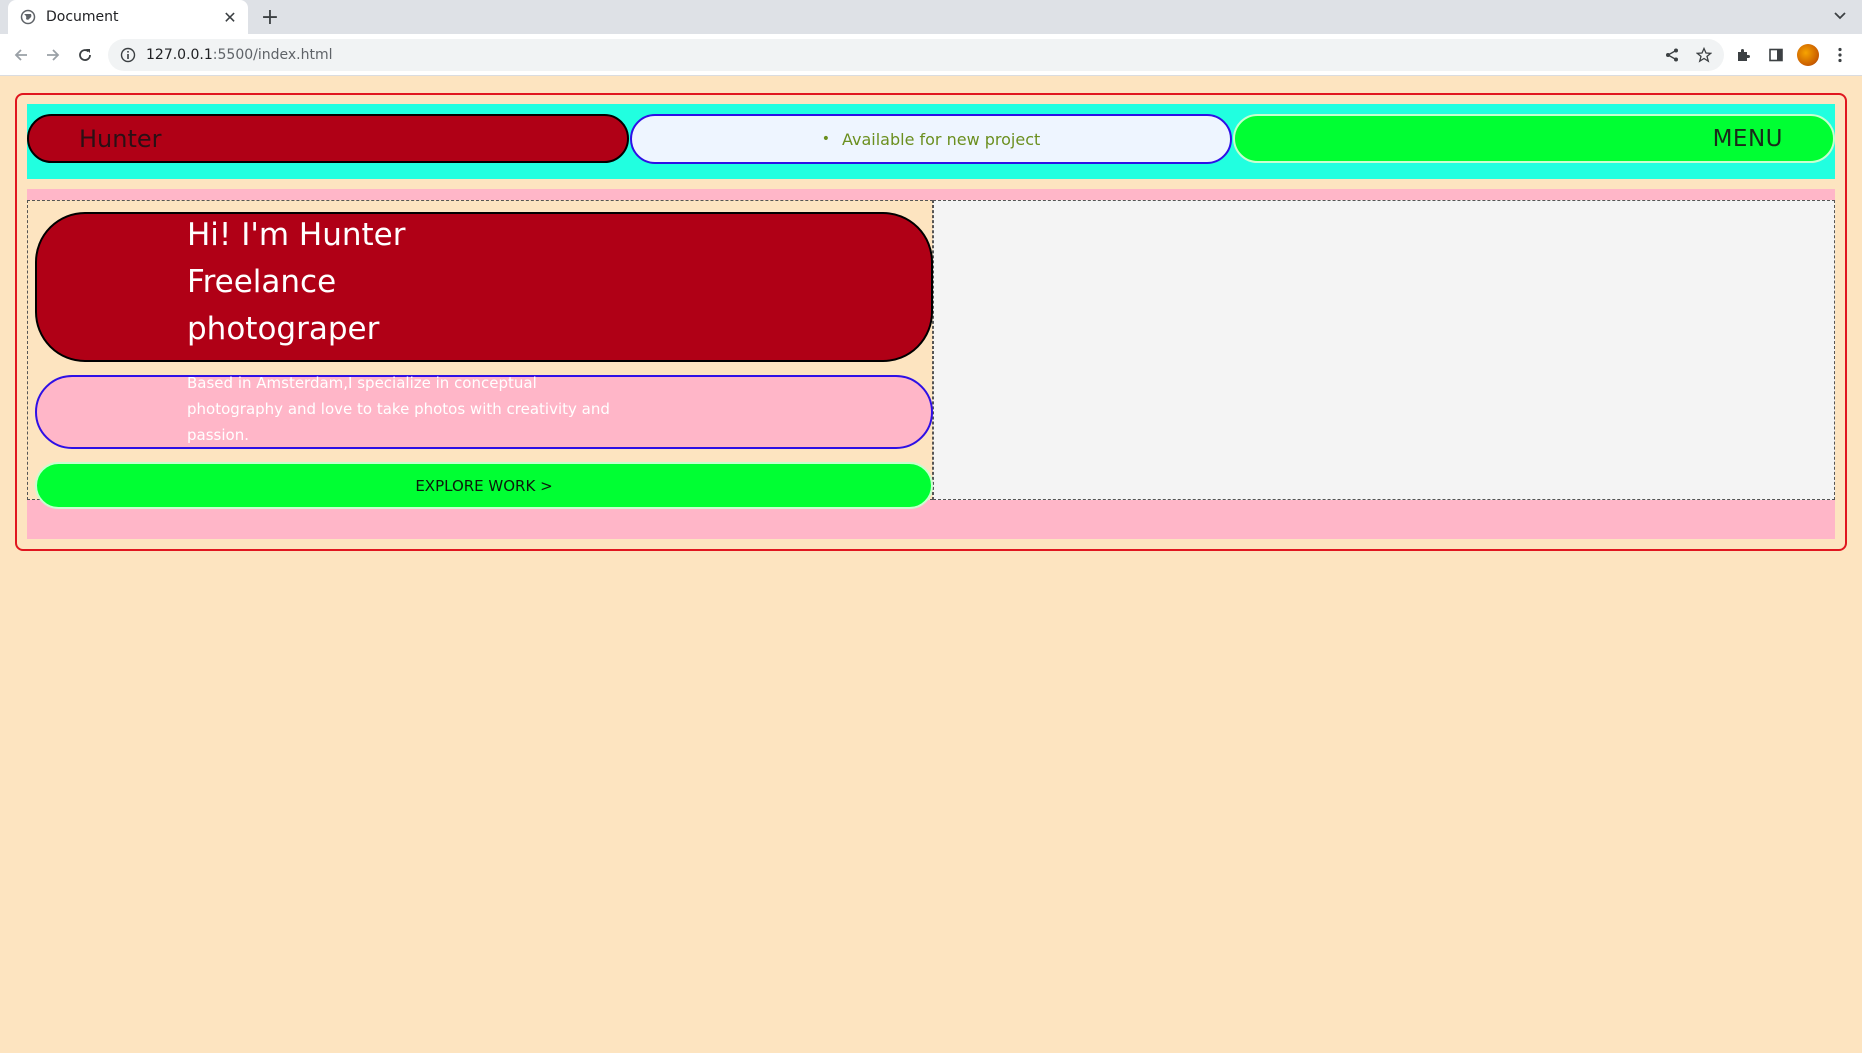  Describe the element at coordinates (21, 55) in the screenshot. I see `back-arrow-icon` at that location.